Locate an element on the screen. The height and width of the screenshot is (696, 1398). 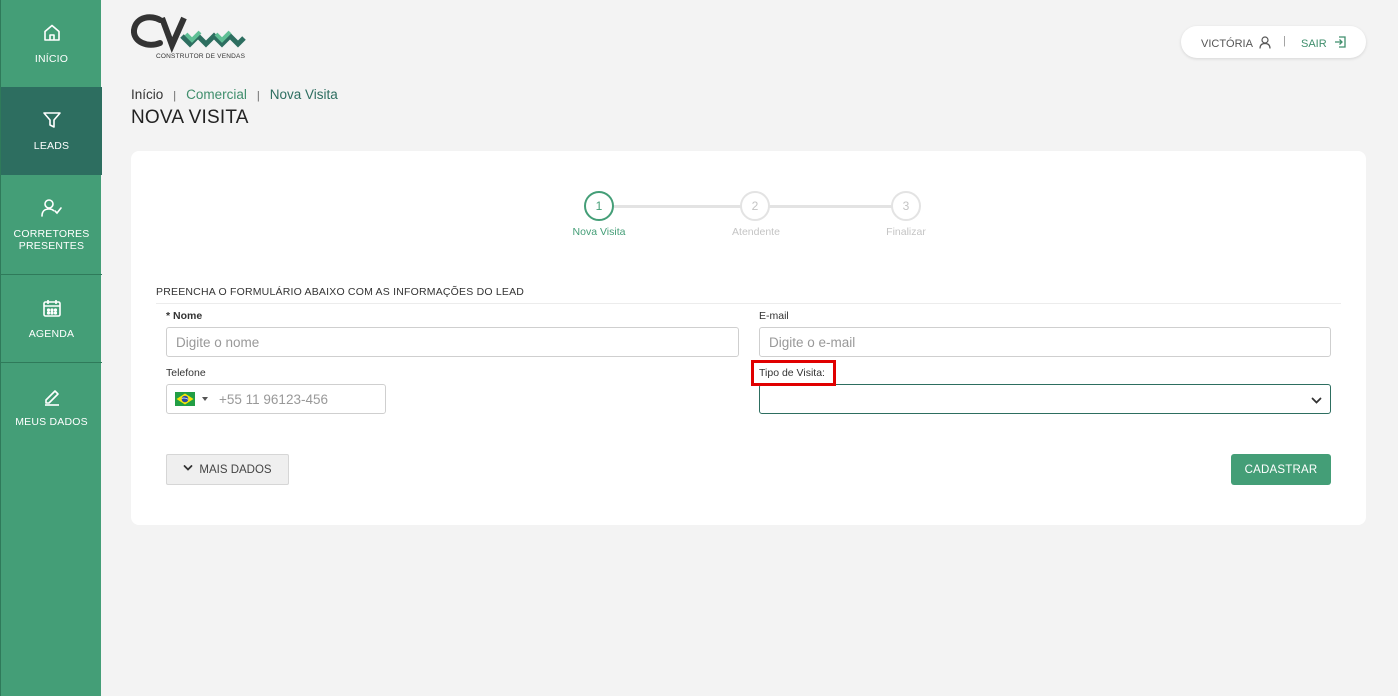
logo-tagline: CONSTRUTOR DE VENDAS is located at coordinates (201, 56).